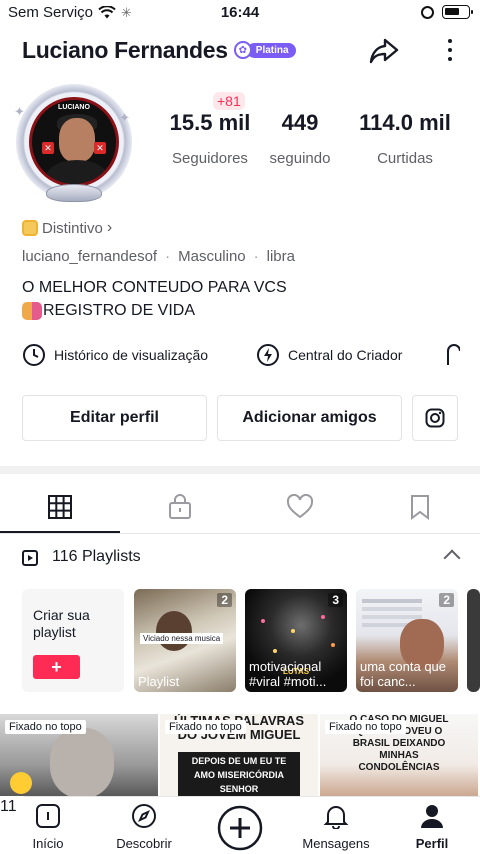  Describe the element at coordinates (56, 667) in the screenshot. I see `create-playlist-button: +` at that location.